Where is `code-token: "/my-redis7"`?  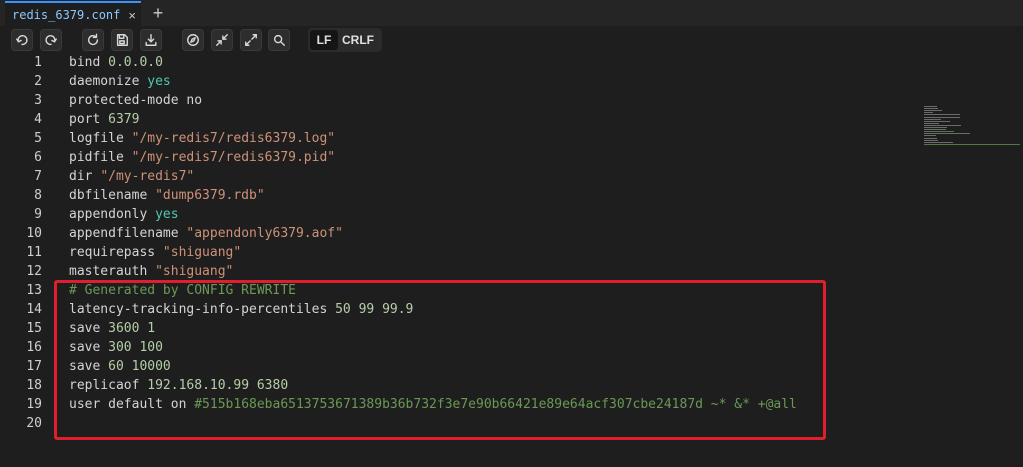
code-token: "/my-redis7" is located at coordinates (147, 176).